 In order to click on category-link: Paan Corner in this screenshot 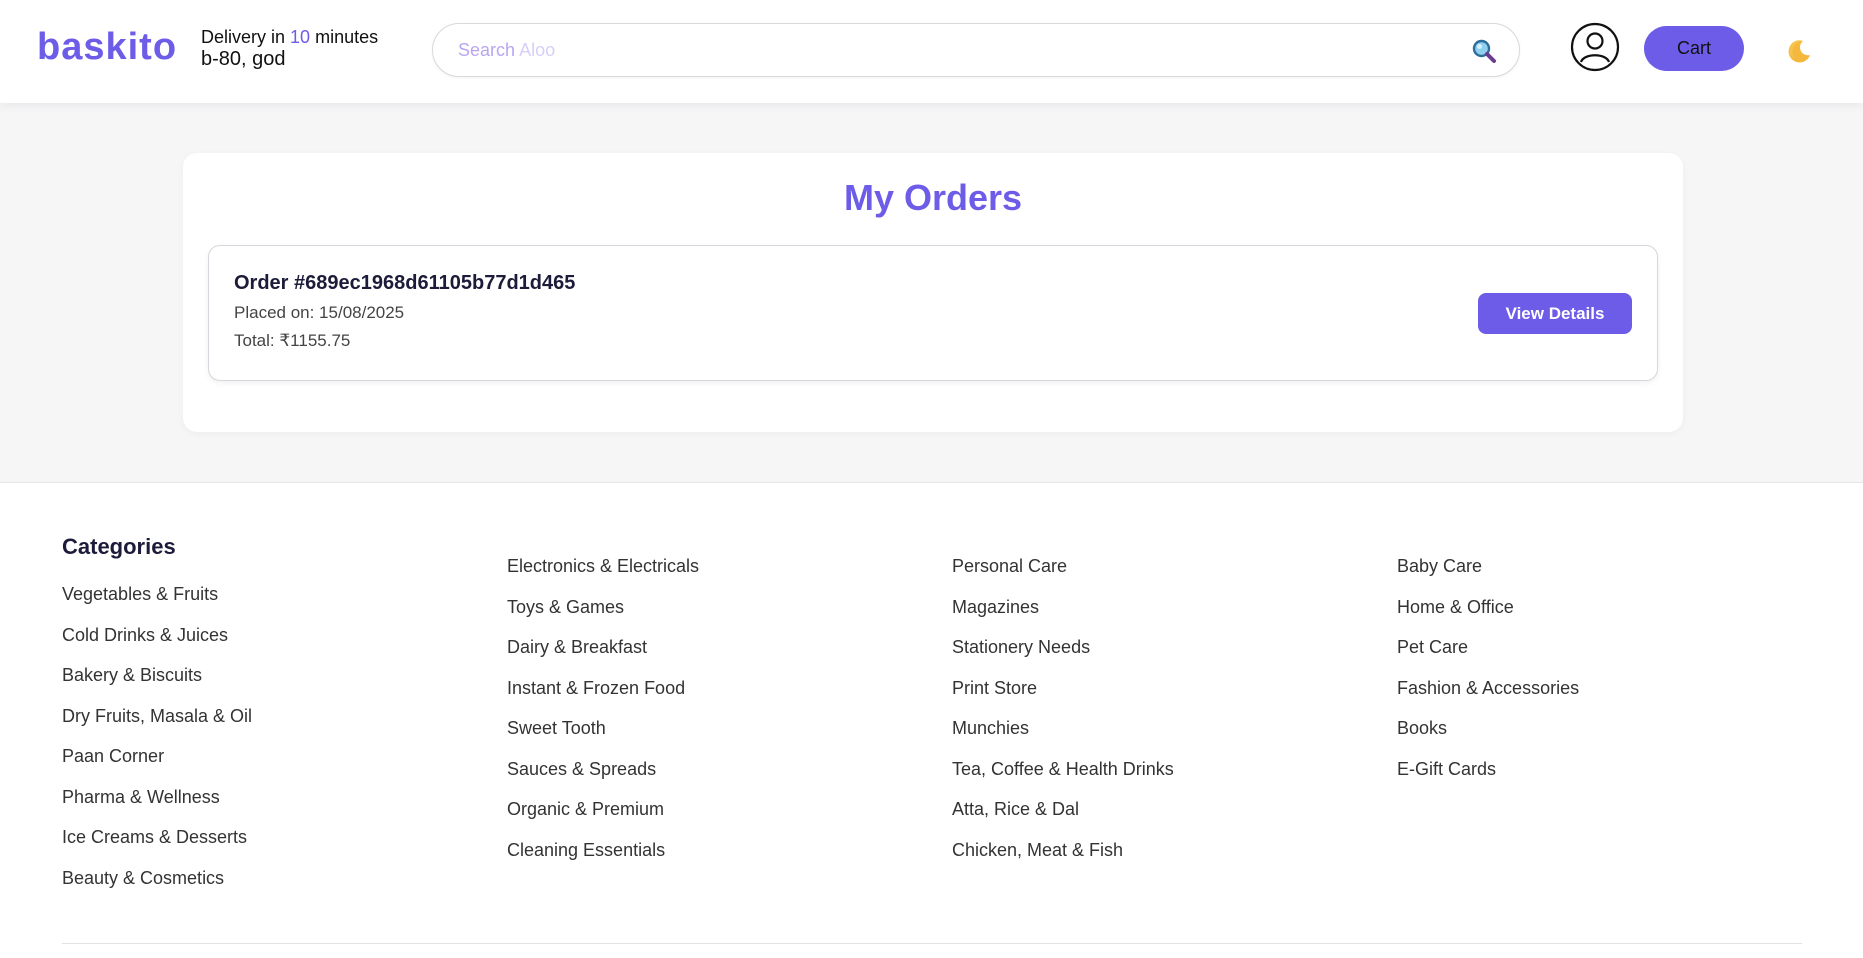, I will do `click(157, 765)`.